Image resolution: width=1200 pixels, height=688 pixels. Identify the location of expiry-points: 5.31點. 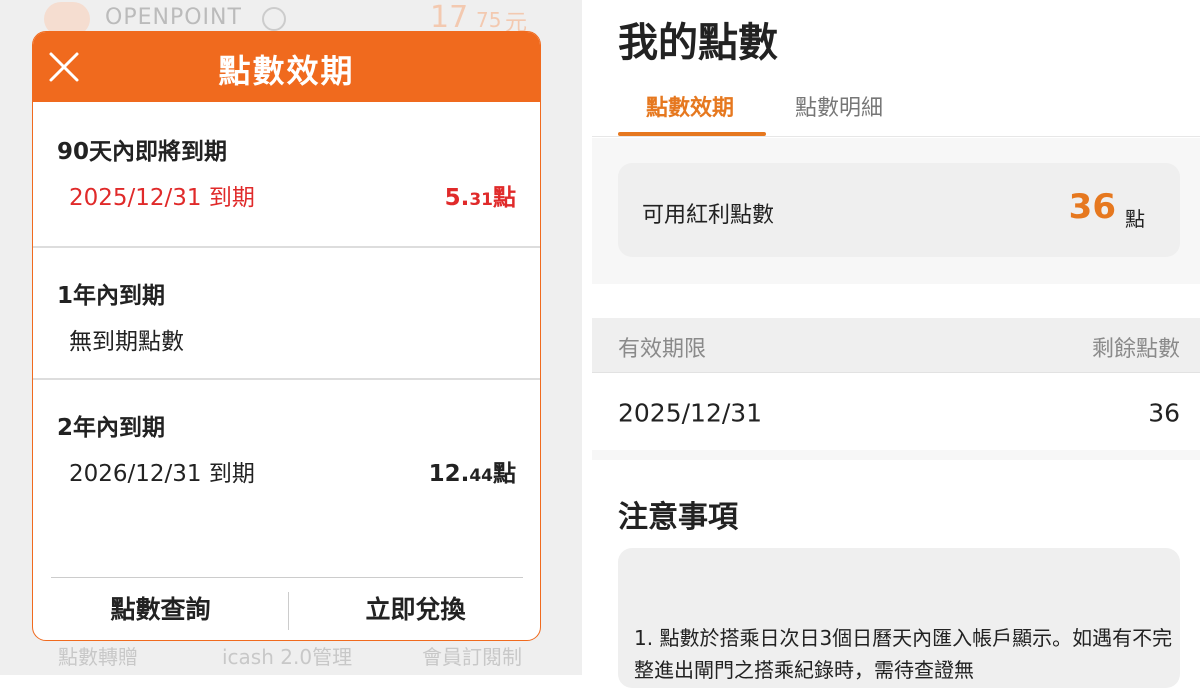
(480, 195).